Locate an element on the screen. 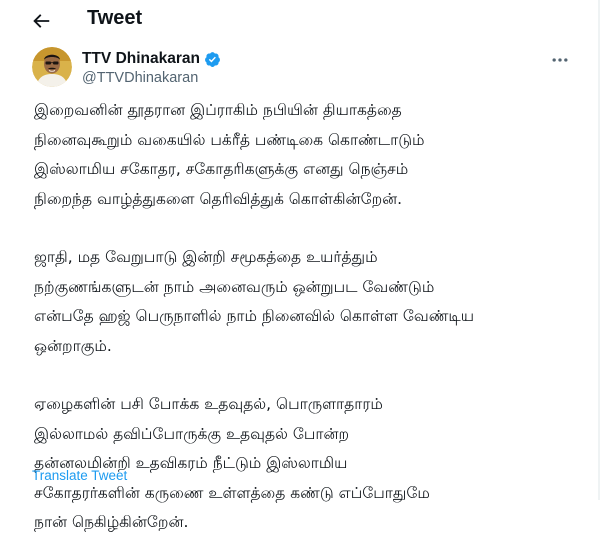 Image resolution: width=600 pixels, height=538 pixels. arrow-left-icon is located at coordinates (41, 21).